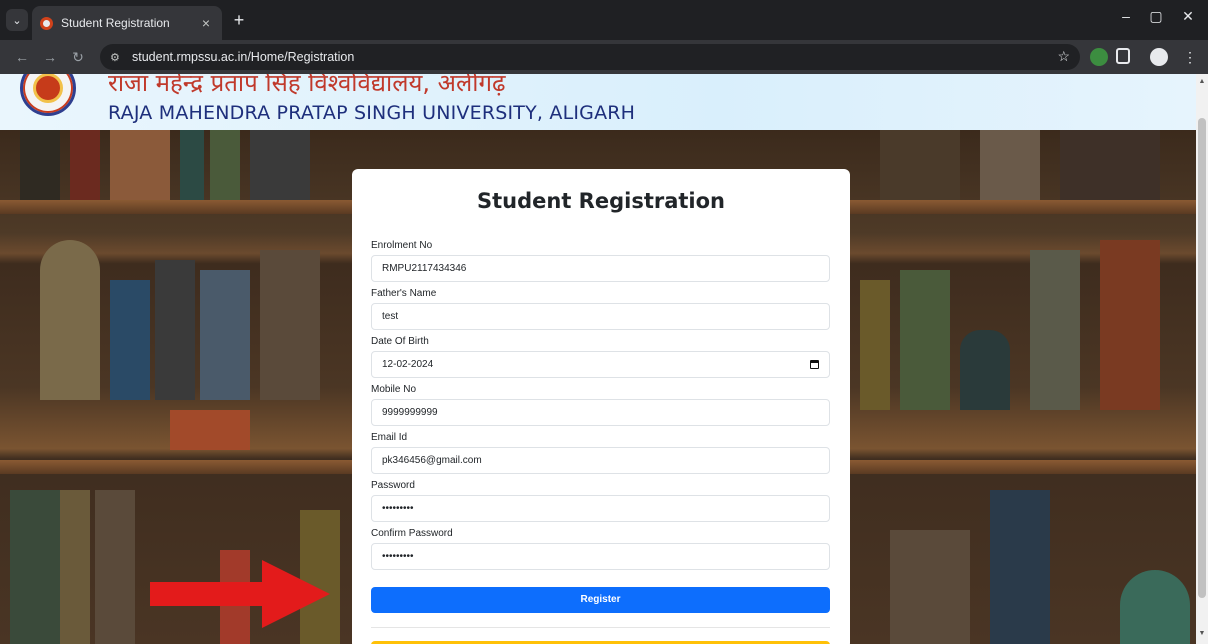  I want to click on back-icon: ←, so click(22, 57).